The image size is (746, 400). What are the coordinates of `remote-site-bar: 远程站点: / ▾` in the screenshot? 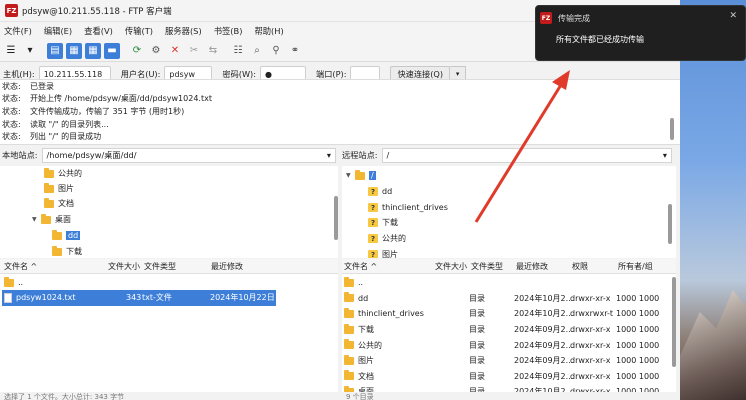 It's located at (507, 155).